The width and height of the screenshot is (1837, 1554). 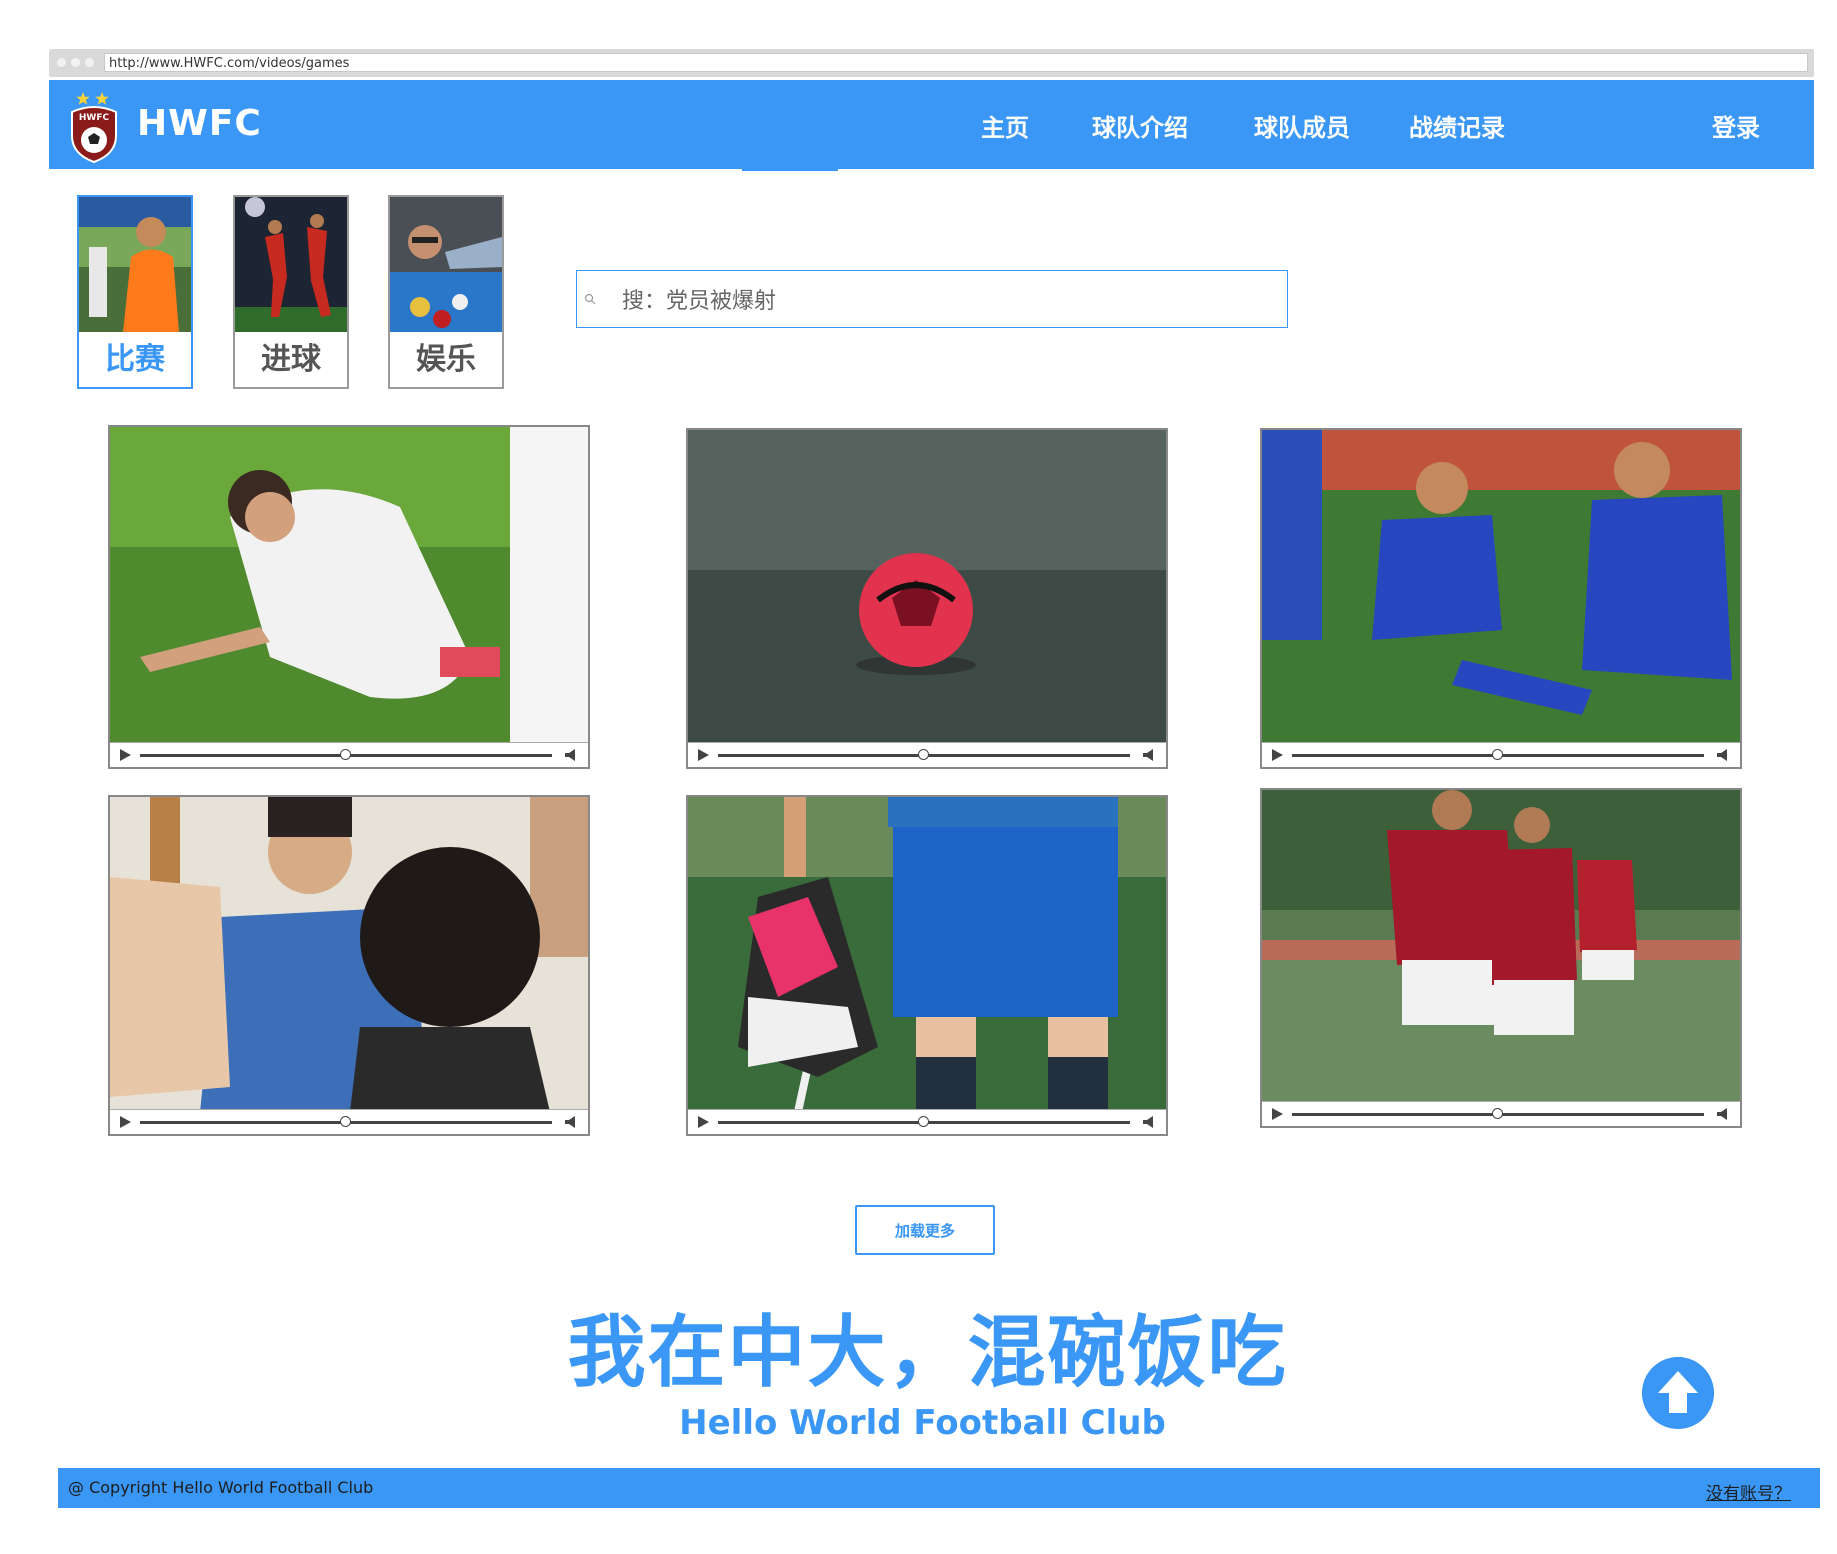 What do you see at coordinates (135, 264) in the screenshot?
I see `matches-thumbnail` at bounding box center [135, 264].